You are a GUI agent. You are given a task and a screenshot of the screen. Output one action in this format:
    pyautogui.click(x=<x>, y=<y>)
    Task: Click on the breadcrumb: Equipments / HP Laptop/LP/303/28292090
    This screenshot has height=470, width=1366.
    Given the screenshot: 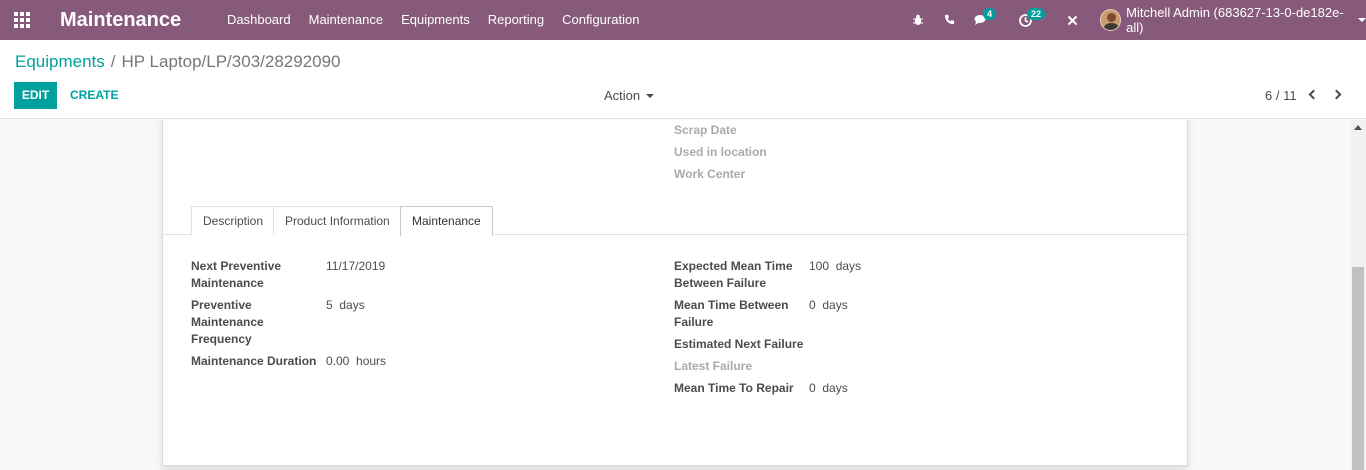 What is the action you would take?
    pyautogui.click(x=178, y=62)
    